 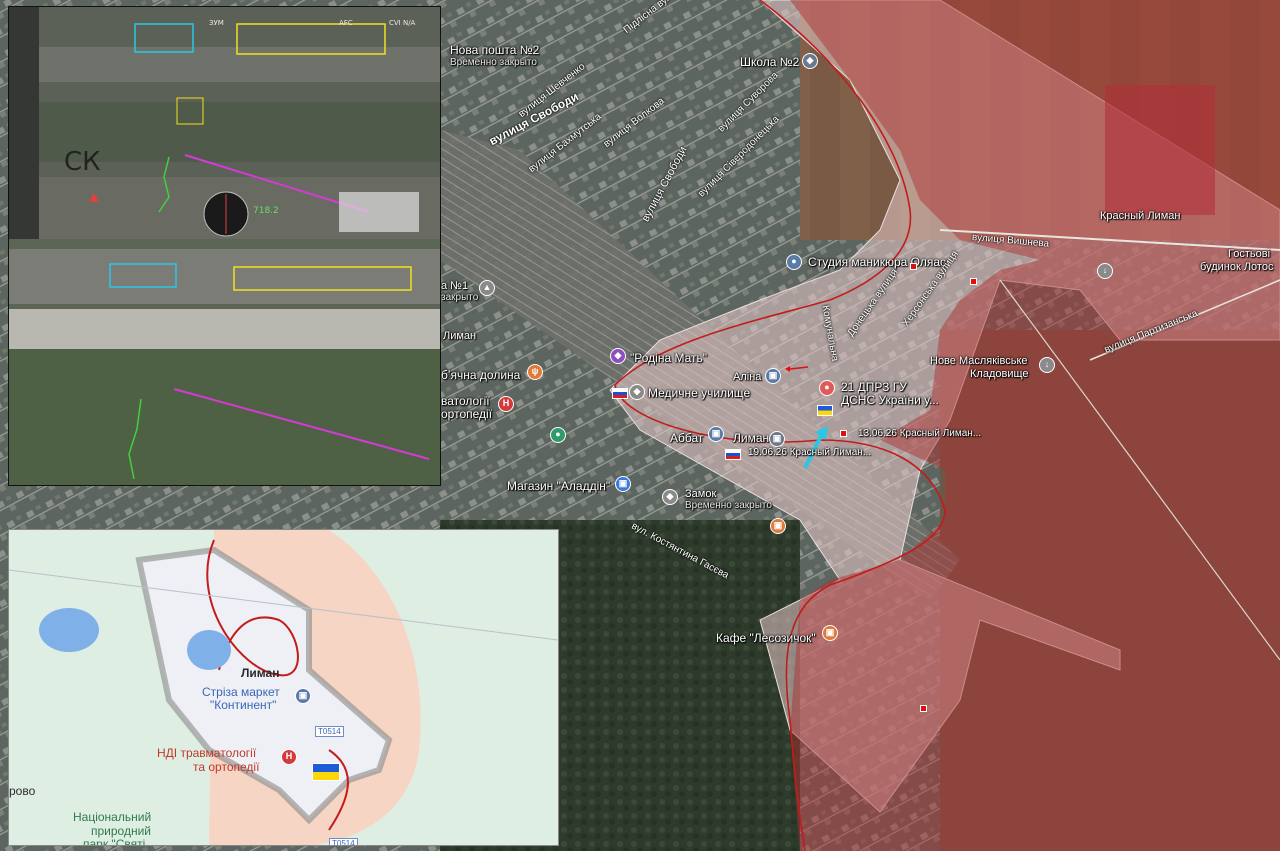 What do you see at coordinates (465, 401) in the screenshot?
I see `poi-traumatology: ватології` at bounding box center [465, 401].